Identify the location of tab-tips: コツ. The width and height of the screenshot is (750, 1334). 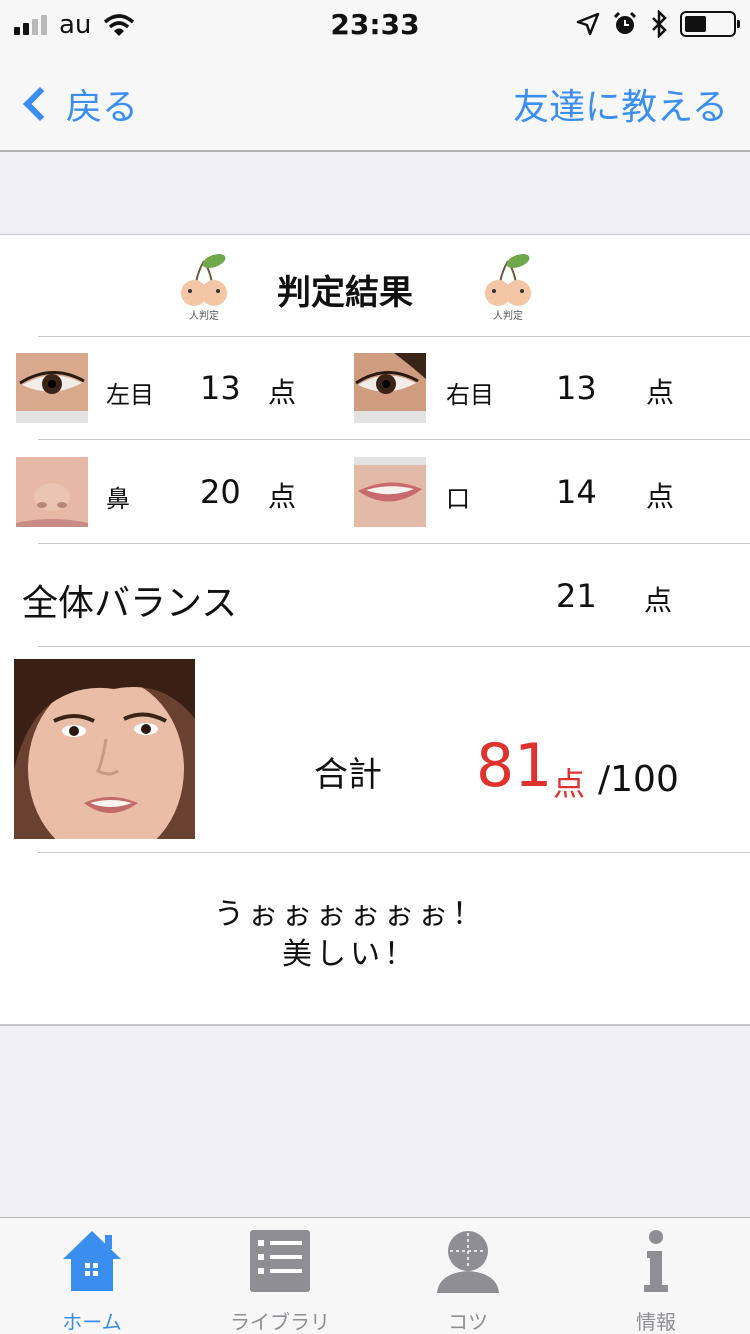
(468, 1280).